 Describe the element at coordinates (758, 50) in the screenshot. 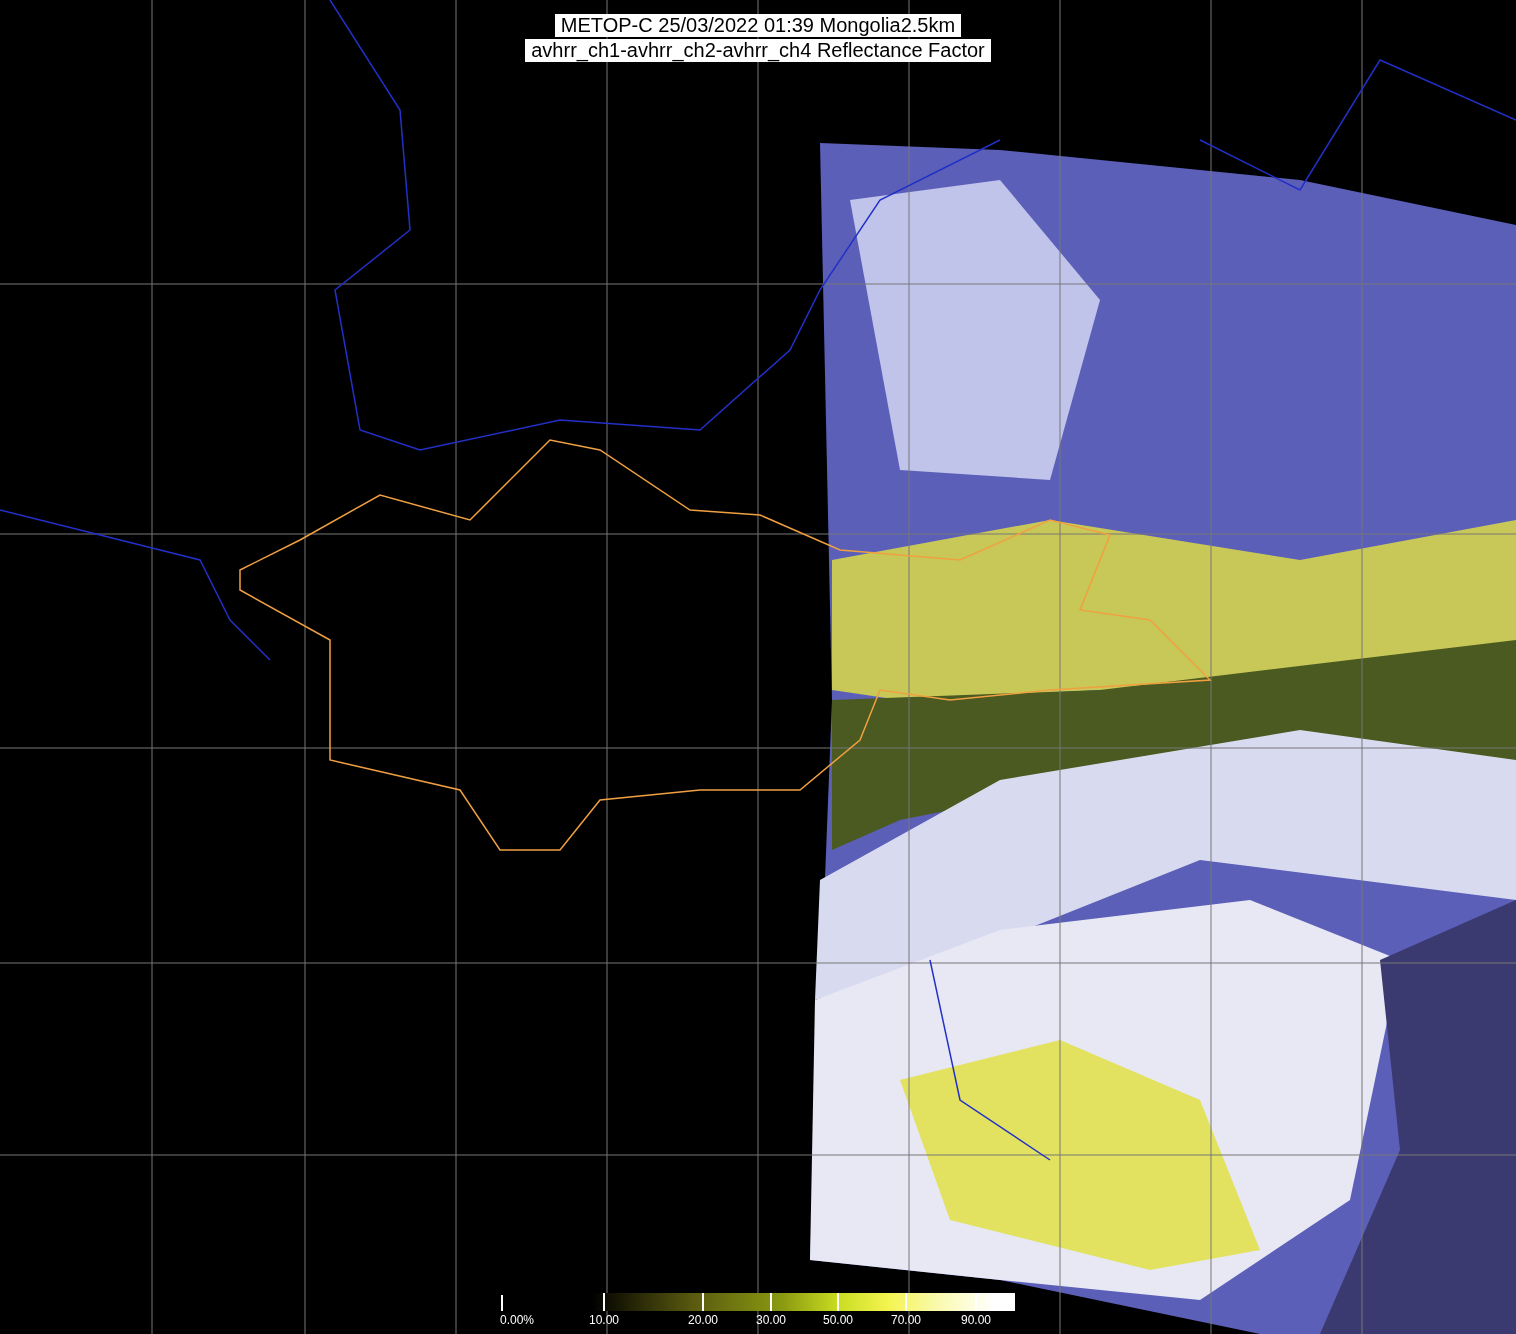

I see `title-text: avhrr_ch1-avhrr_ch2-avhrr_ch4 Reflectance Factor` at that location.